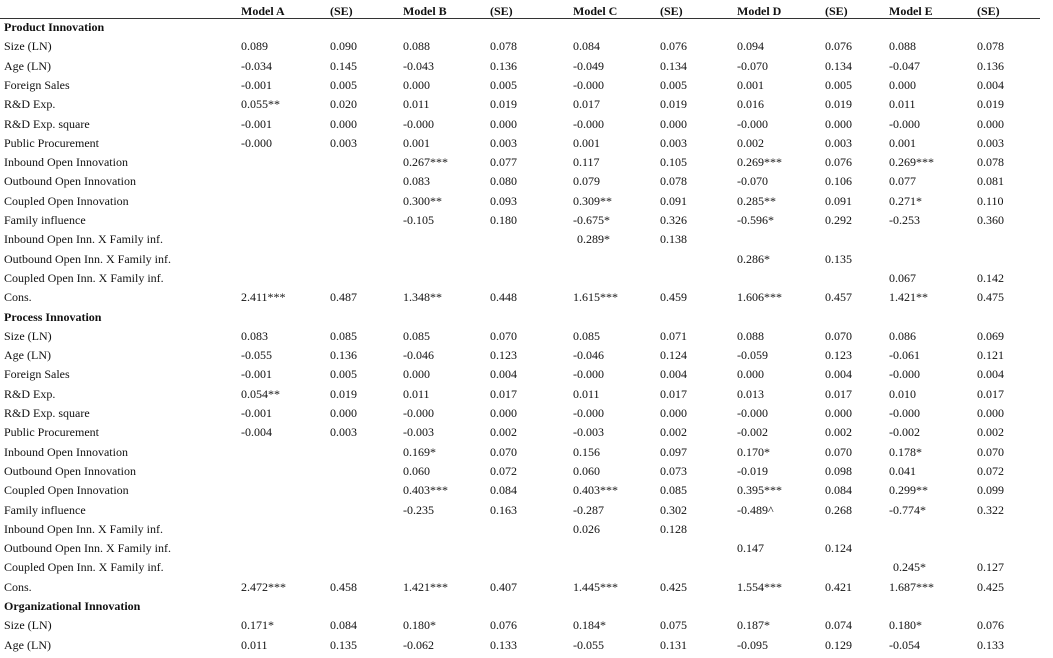  Describe the element at coordinates (838, 432) in the screenshot. I see `se-cell: 0.002` at that location.